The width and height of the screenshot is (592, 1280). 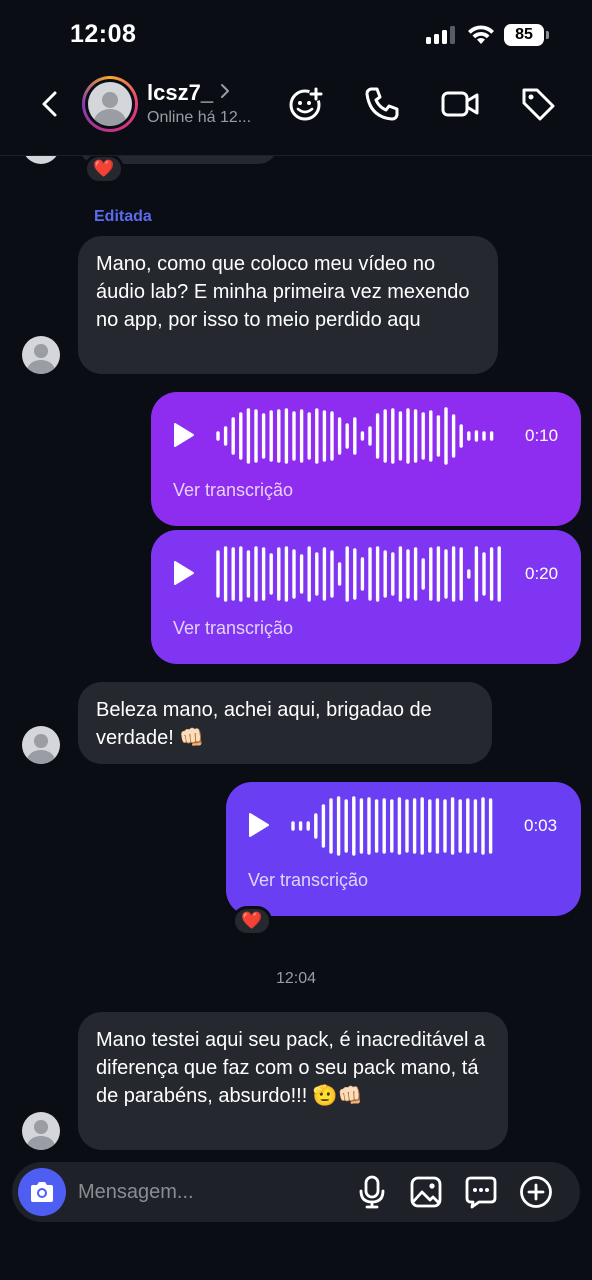 I want to click on battery-nub, so click(x=547, y=35).